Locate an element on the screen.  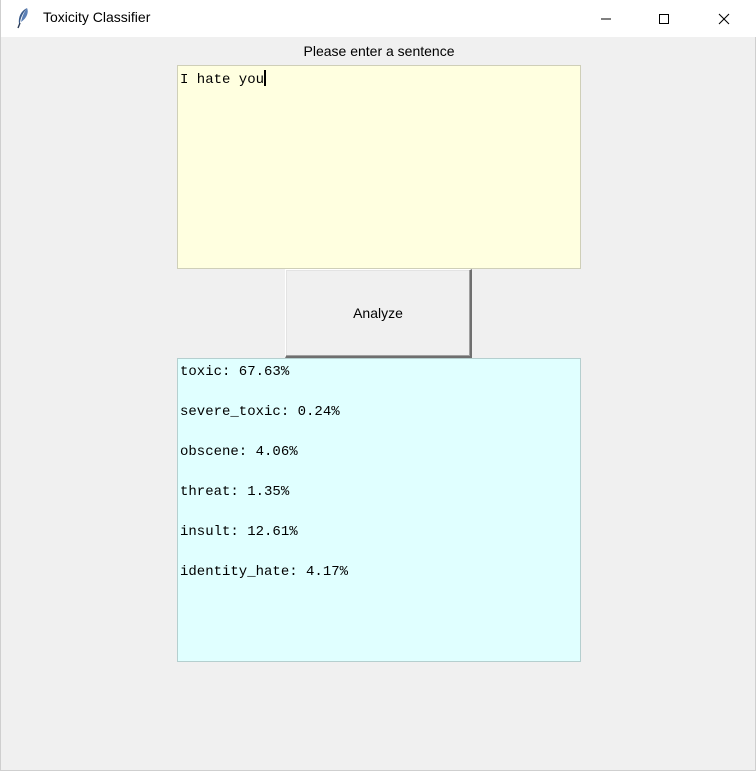
close-icon is located at coordinates (724, 19).